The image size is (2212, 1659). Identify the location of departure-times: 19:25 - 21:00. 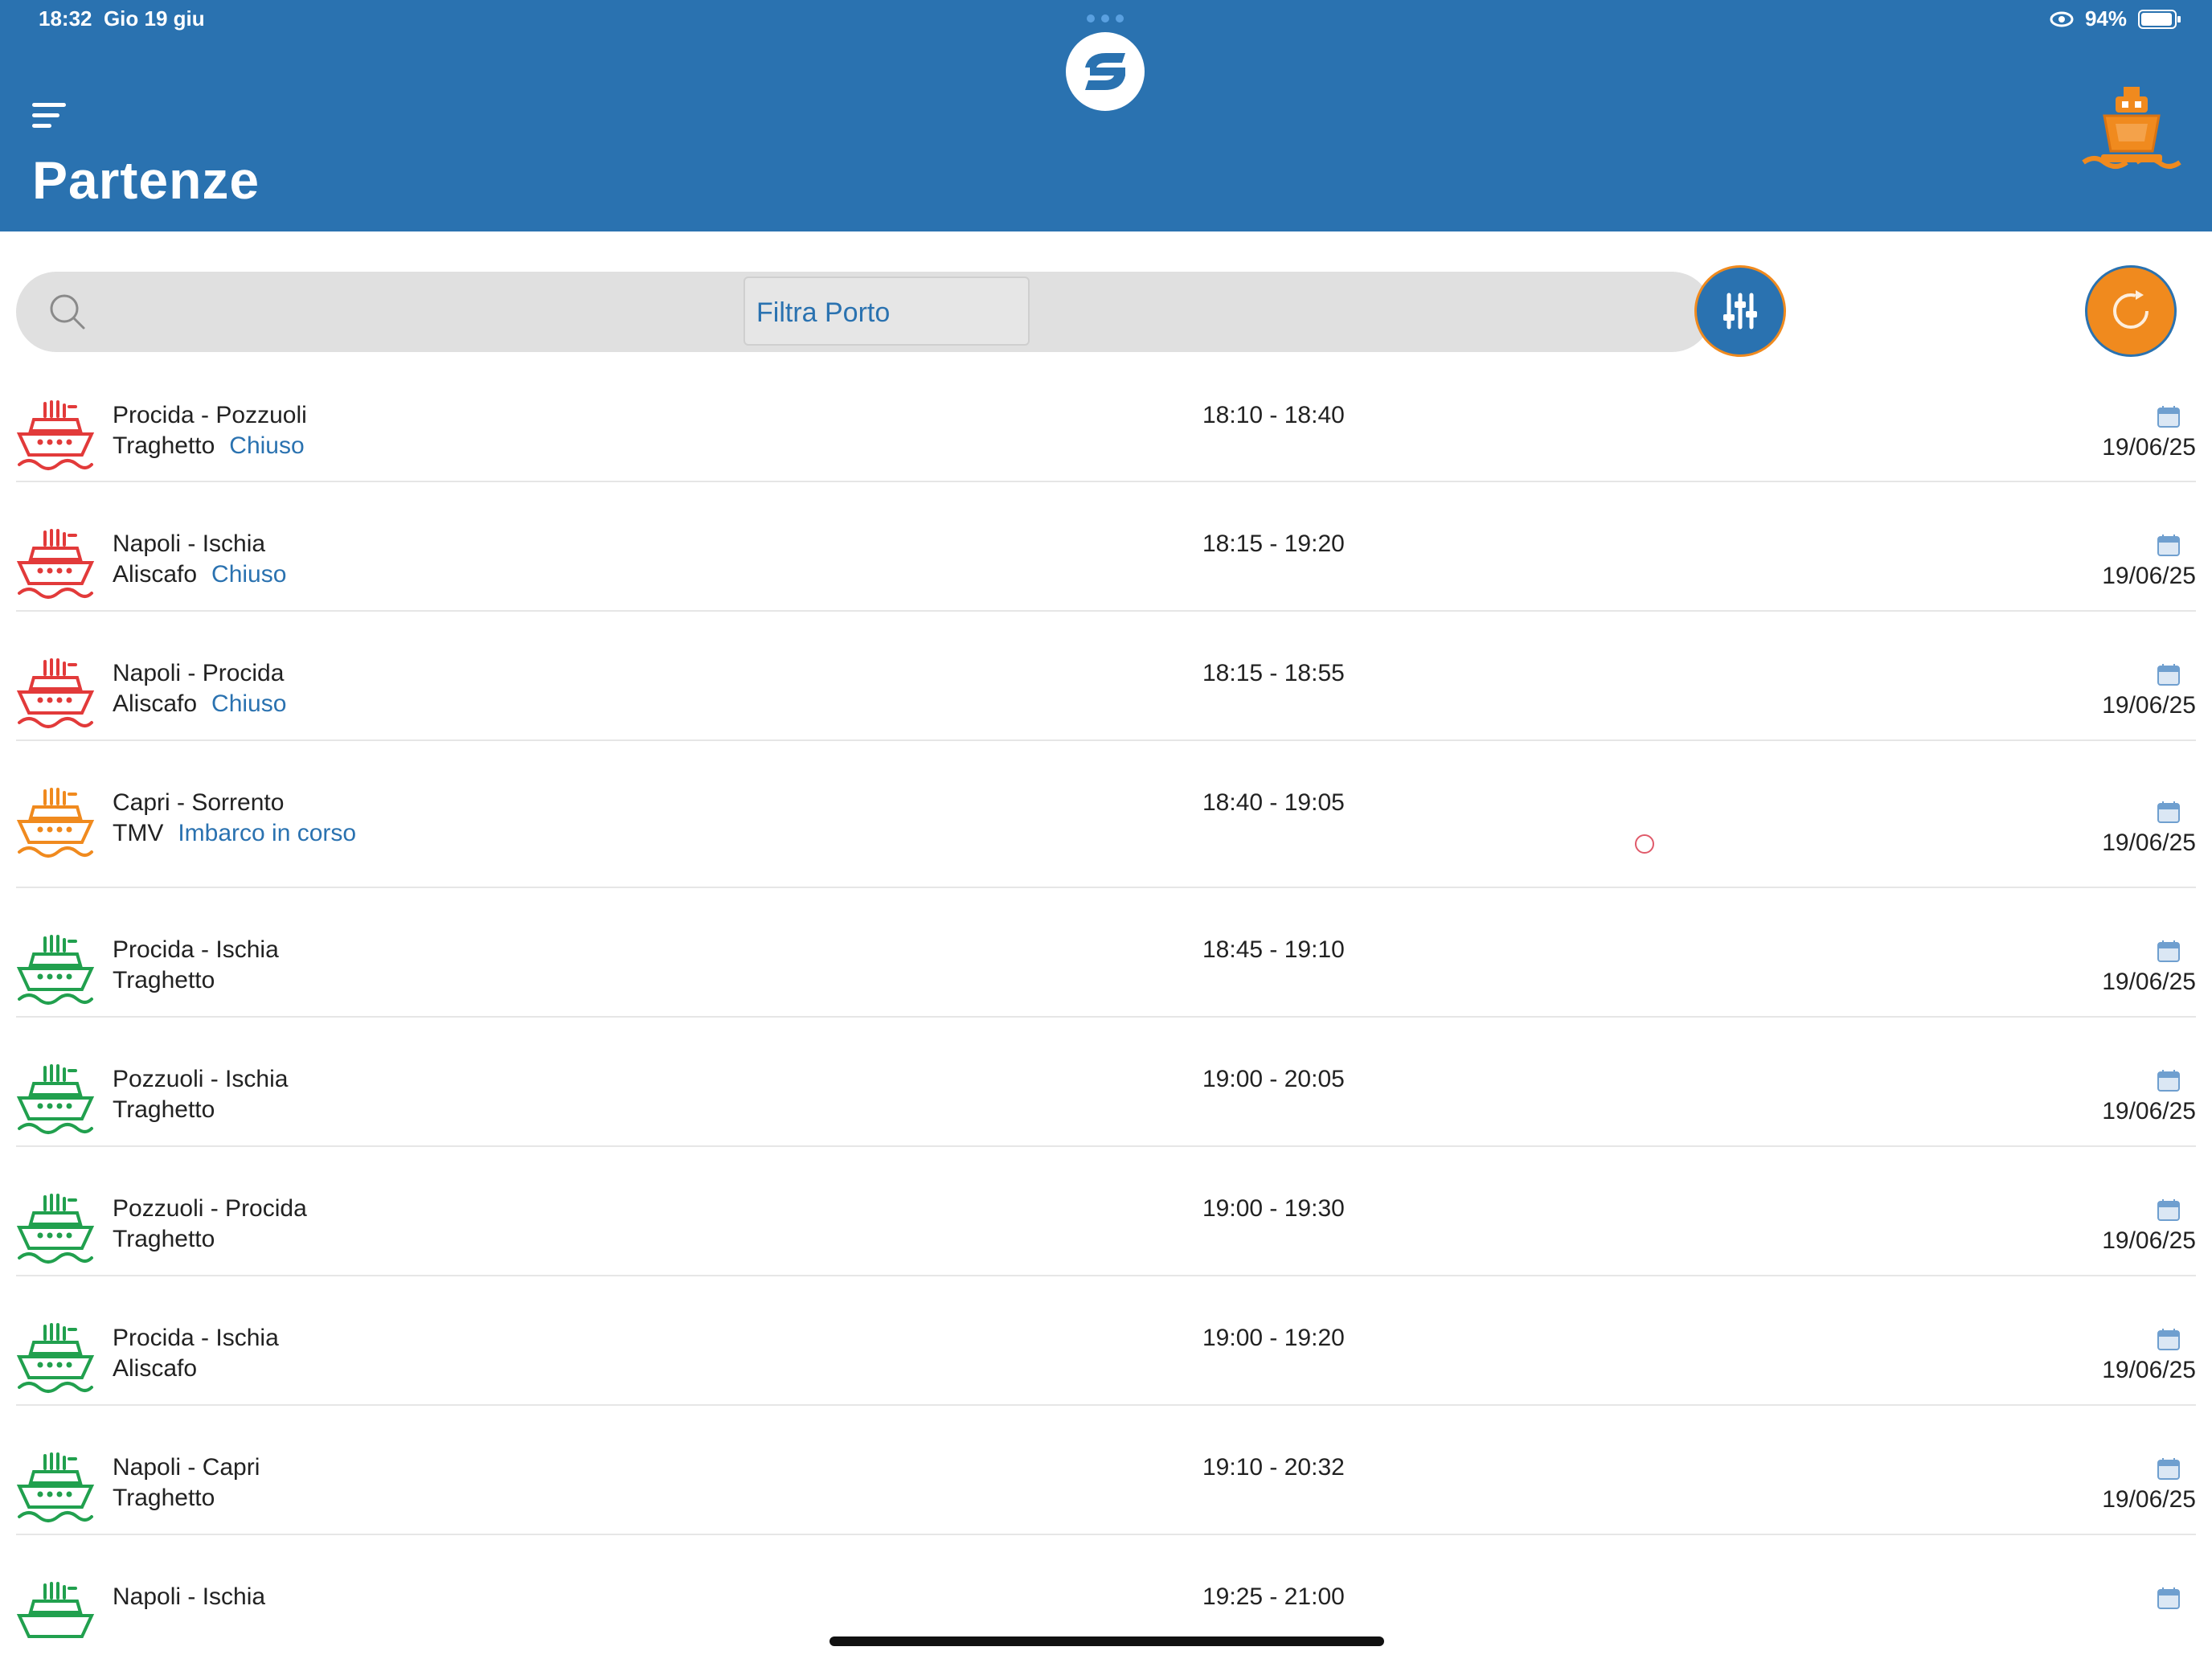
(1273, 1596).